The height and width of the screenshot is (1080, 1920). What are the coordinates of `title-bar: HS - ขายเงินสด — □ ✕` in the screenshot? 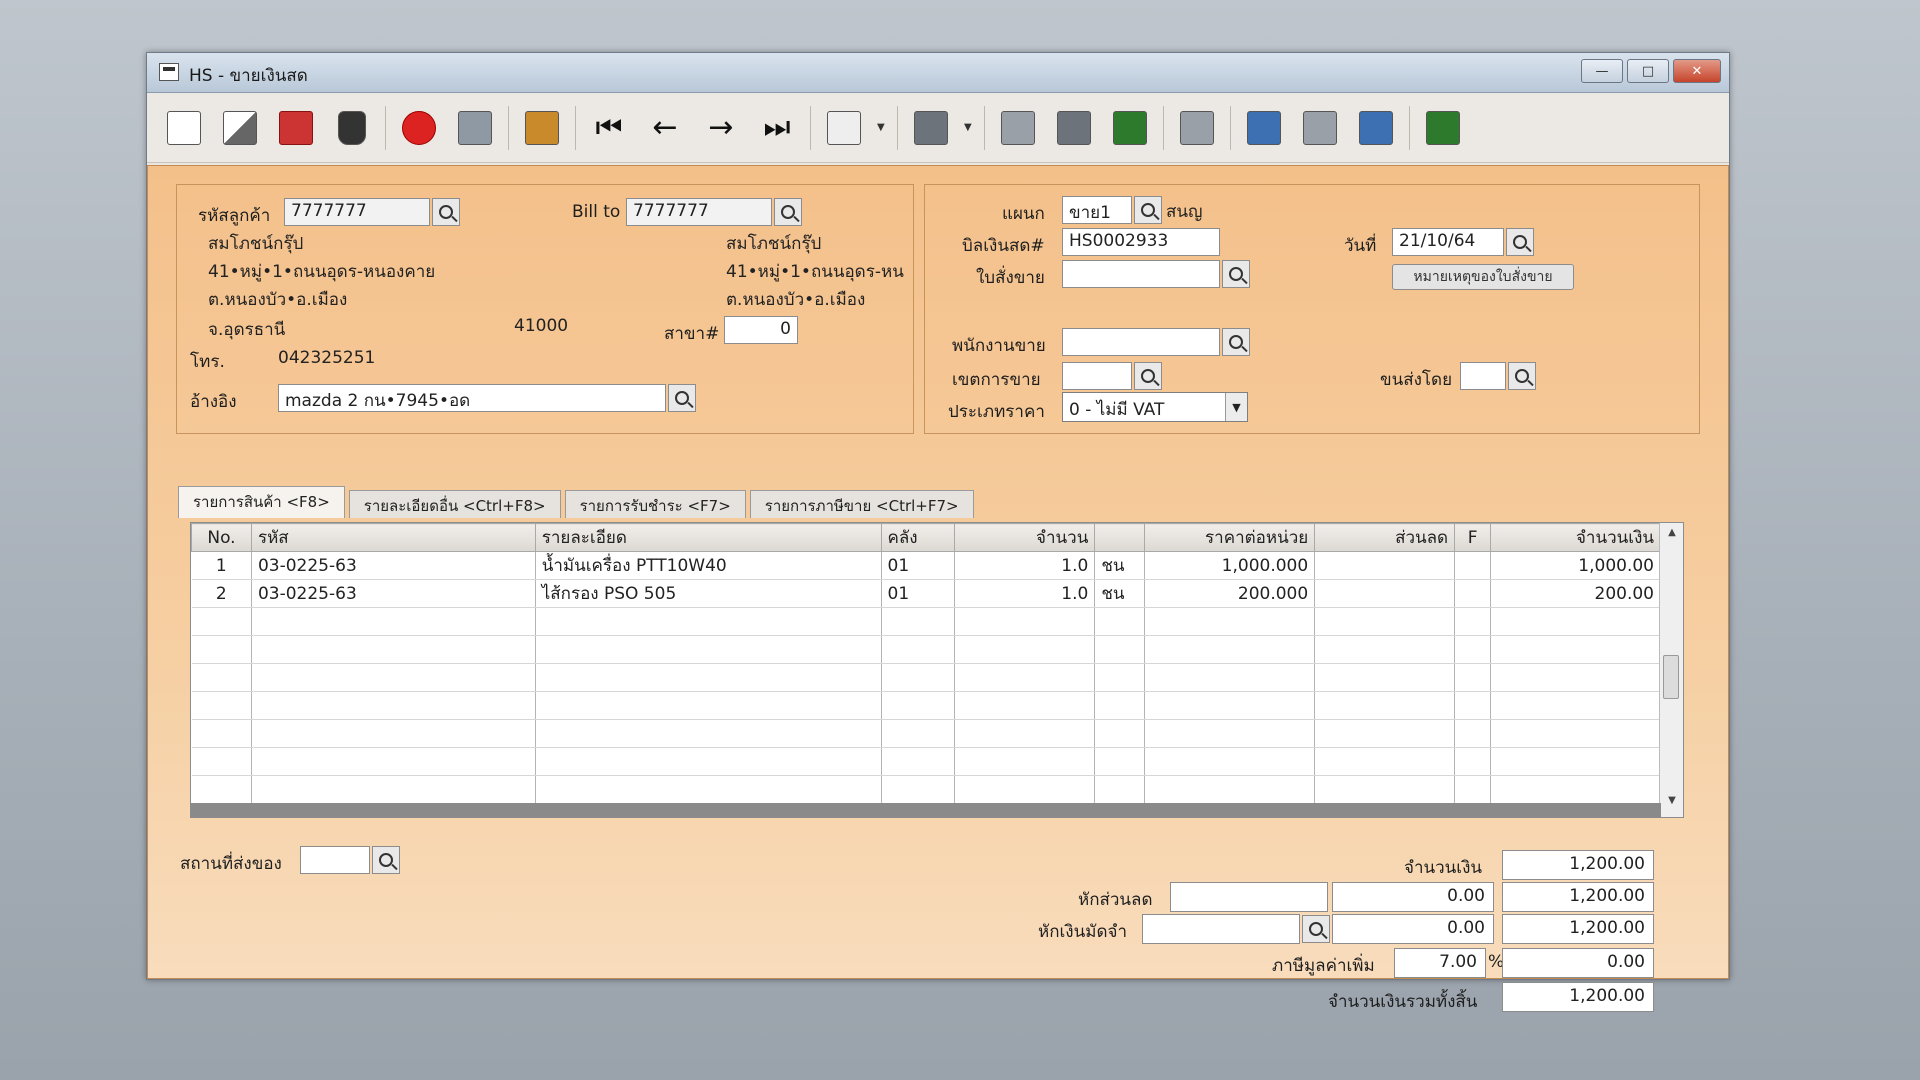 It's located at (938, 73).